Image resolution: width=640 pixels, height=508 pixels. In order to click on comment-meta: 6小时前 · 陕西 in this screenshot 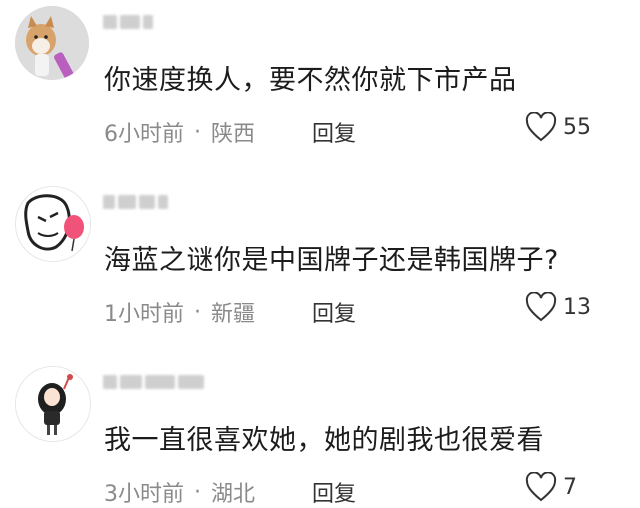, I will do `click(179, 132)`.